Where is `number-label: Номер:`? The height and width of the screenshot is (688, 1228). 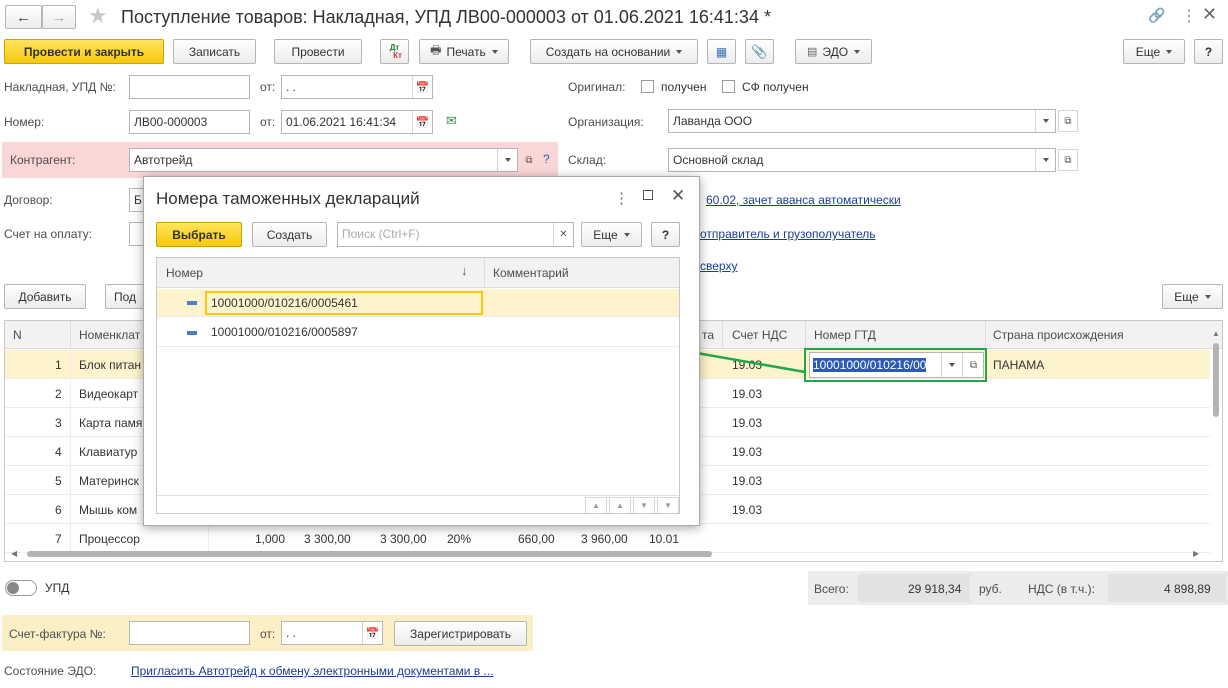 number-label: Номер: is located at coordinates (24, 122).